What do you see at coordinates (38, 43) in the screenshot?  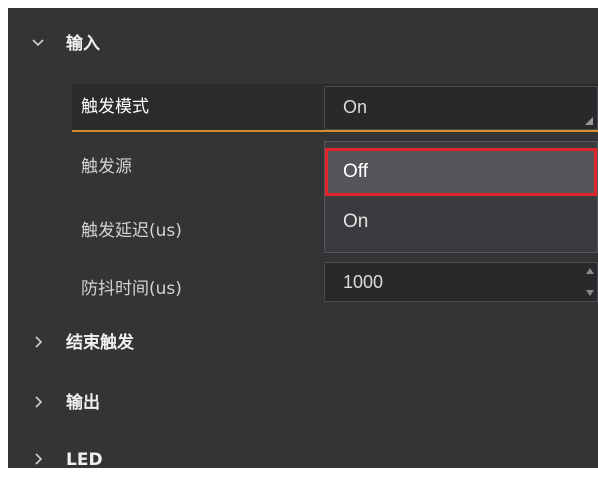 I see `chevron-down-icon` at bounding box center [38, 43].